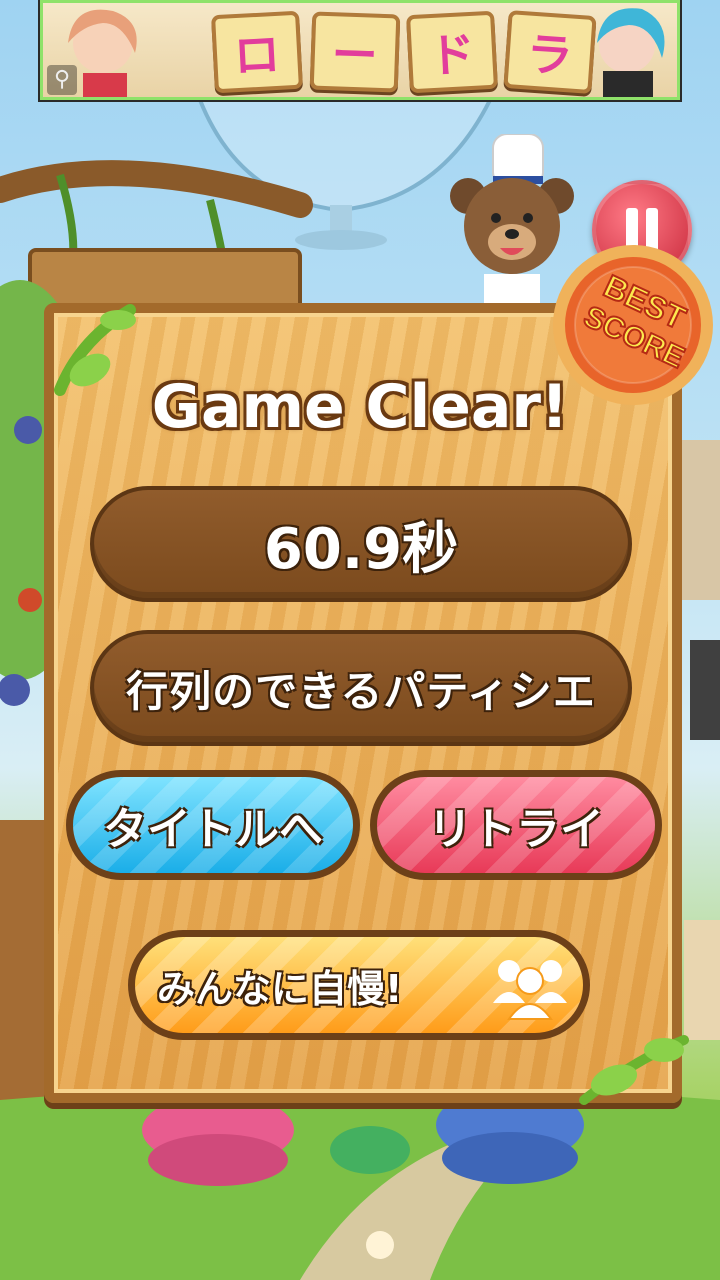 The height and width of the screenshot is (1280, 720). I want to click on banner-title: ロ ー ド ラ, so click(403, 52).